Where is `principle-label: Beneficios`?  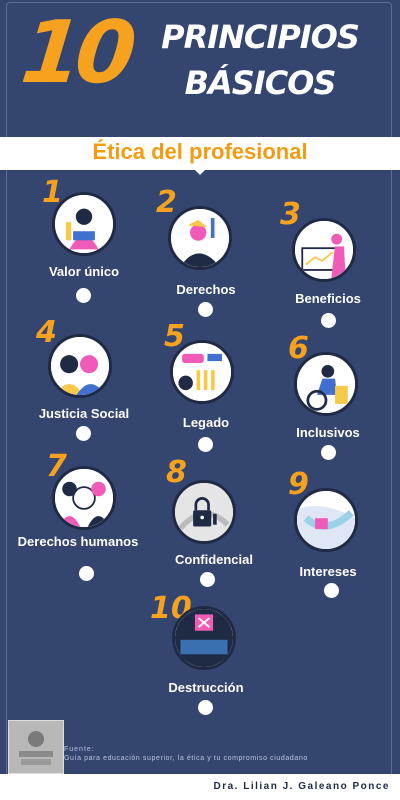
principle-label: Beneficios is located at coordinates (328, 298).